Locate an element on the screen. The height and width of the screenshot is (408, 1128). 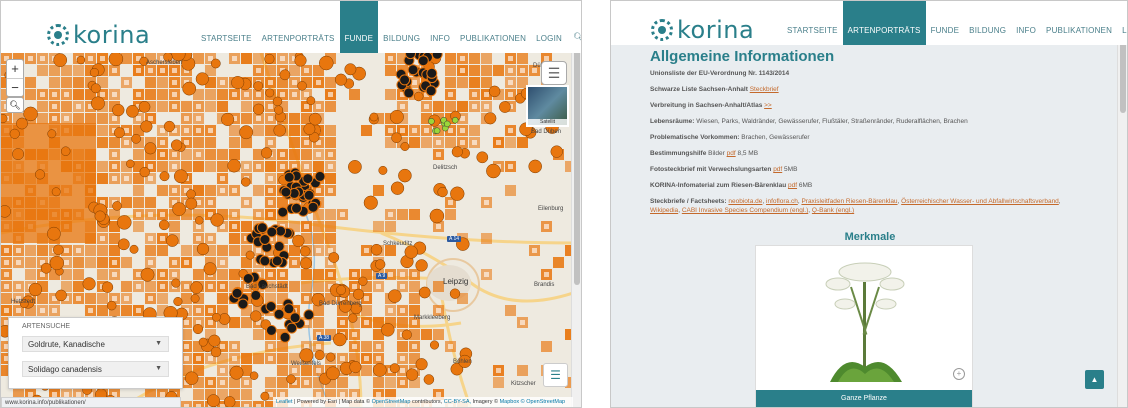
latin-name-select: Solidago canadensis ▼ is located at coordinates (95, 369).